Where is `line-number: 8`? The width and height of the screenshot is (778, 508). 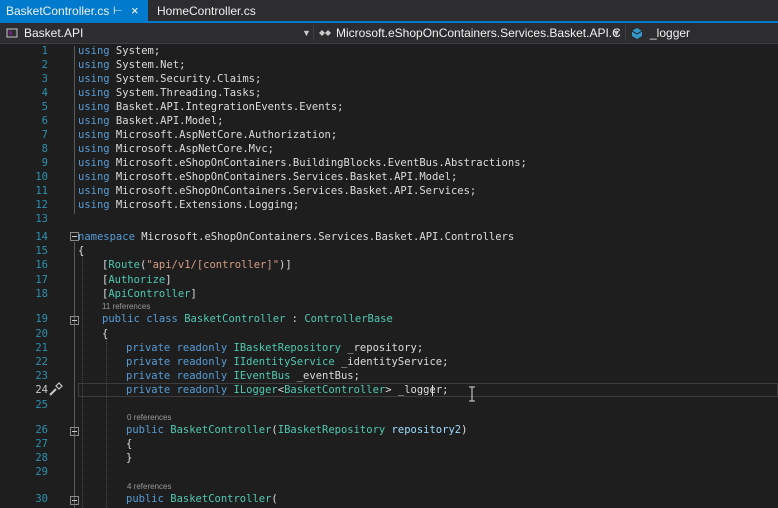 line-number: 8 is located at coordinates (44, 149).